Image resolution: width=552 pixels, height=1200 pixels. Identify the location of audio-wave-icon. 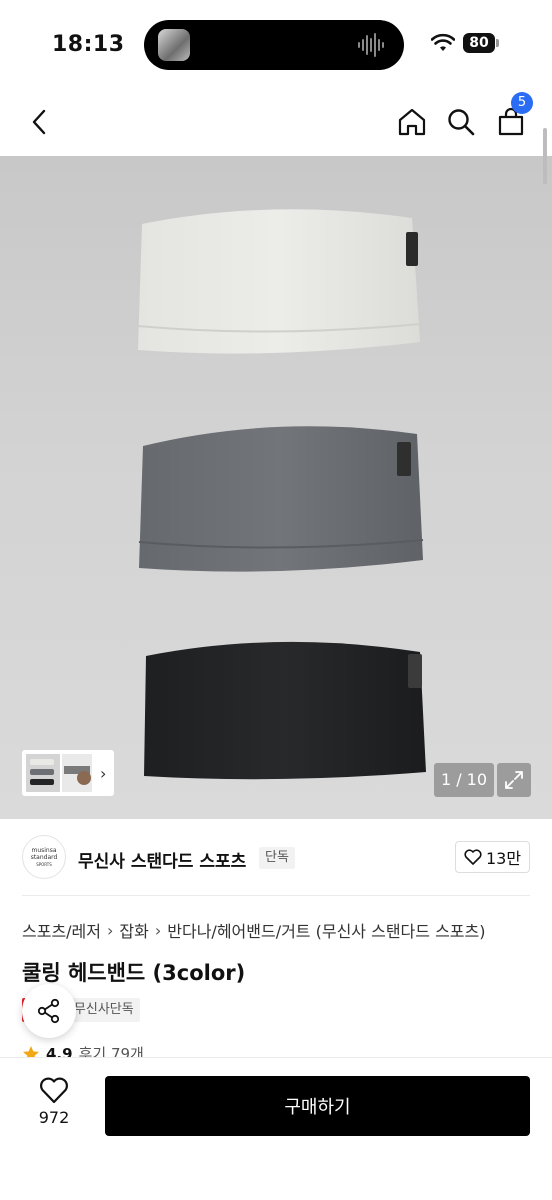
(371, 45).